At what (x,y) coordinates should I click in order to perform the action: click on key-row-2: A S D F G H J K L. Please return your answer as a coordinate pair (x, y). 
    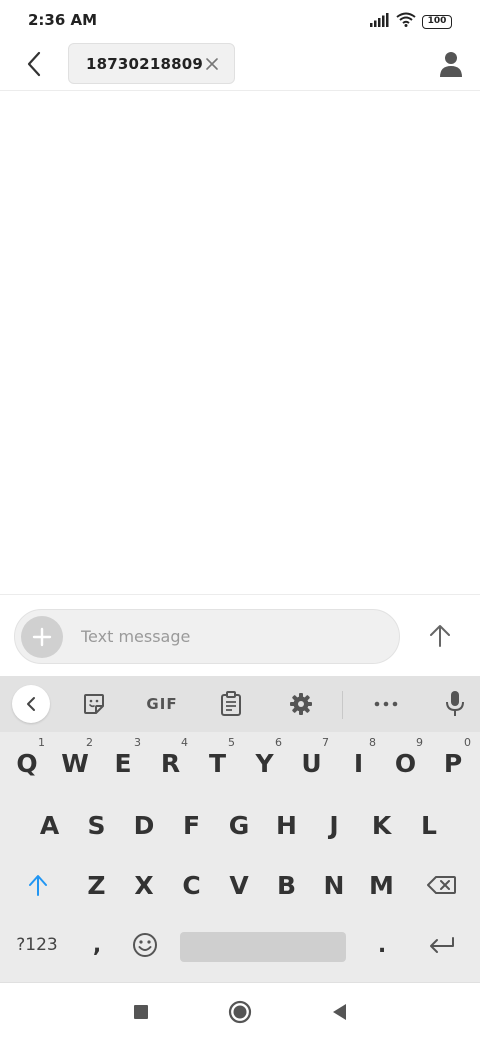
    Looking at the image, I should click on (240, 825).